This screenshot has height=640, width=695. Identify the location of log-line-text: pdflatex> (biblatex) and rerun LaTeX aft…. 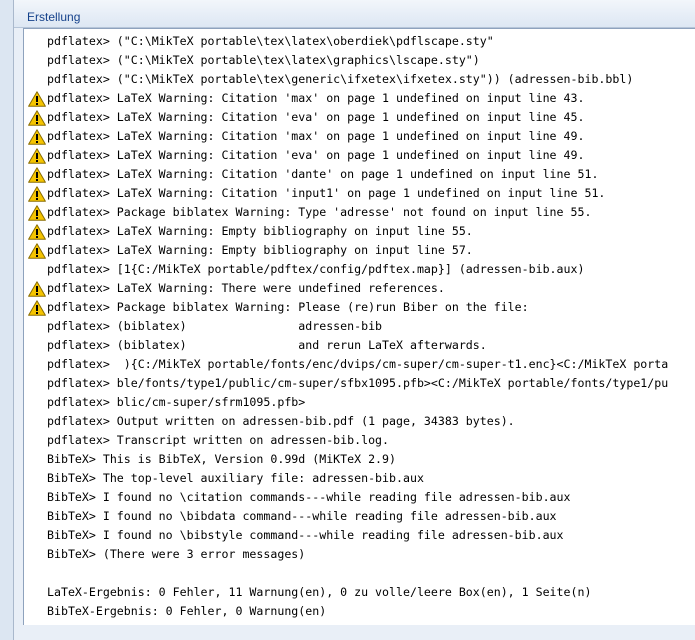
(267, 345).